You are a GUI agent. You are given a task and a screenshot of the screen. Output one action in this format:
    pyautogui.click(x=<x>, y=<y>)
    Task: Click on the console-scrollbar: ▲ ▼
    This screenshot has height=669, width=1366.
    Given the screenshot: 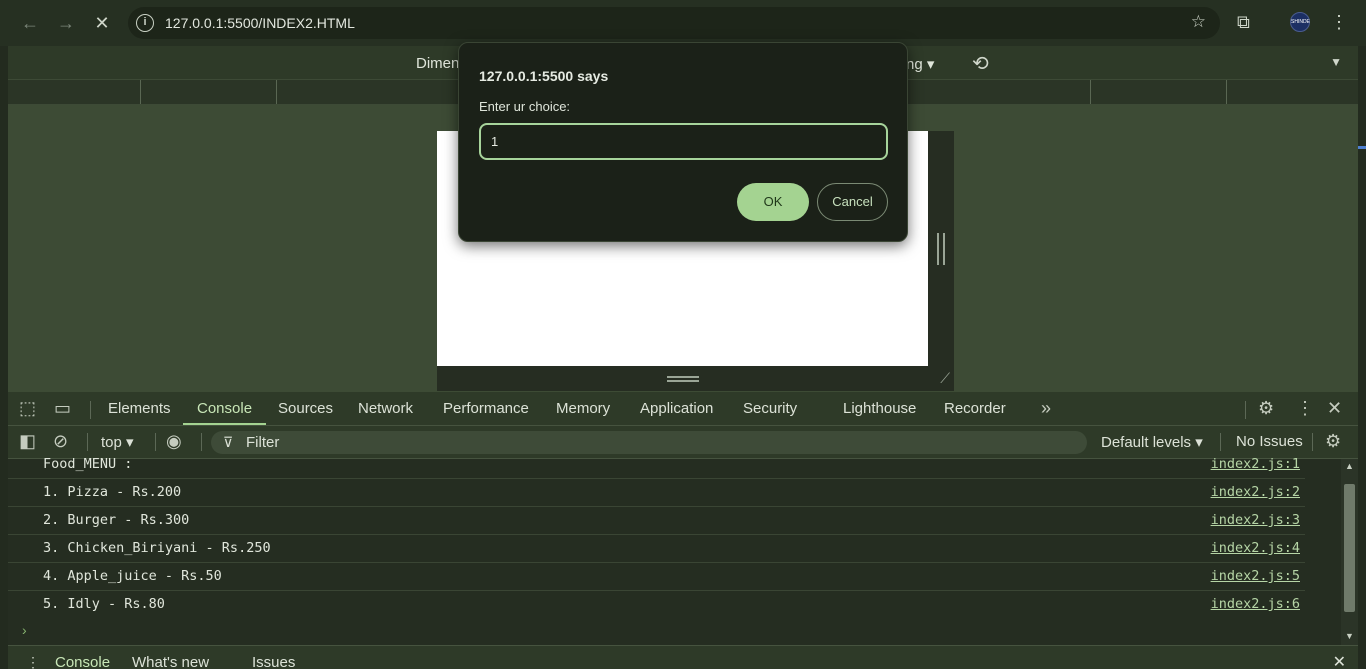 What is the action you would take?
    pyautogui.click(x=1349, y=552)
    